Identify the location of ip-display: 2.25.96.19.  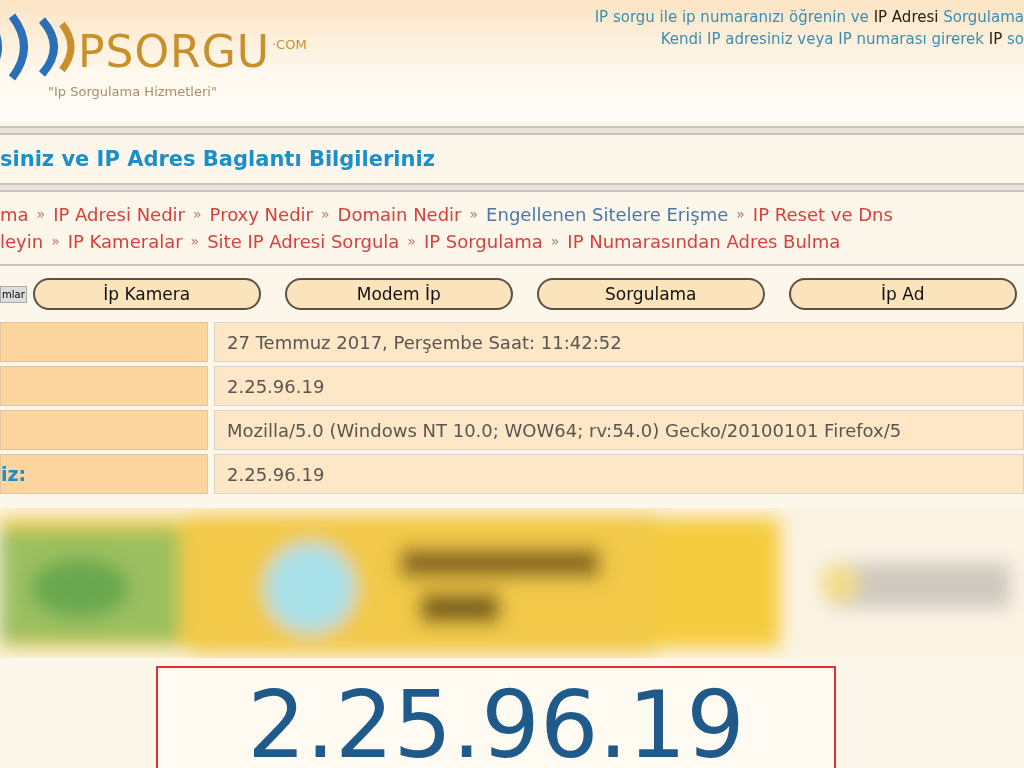
(496, 717).